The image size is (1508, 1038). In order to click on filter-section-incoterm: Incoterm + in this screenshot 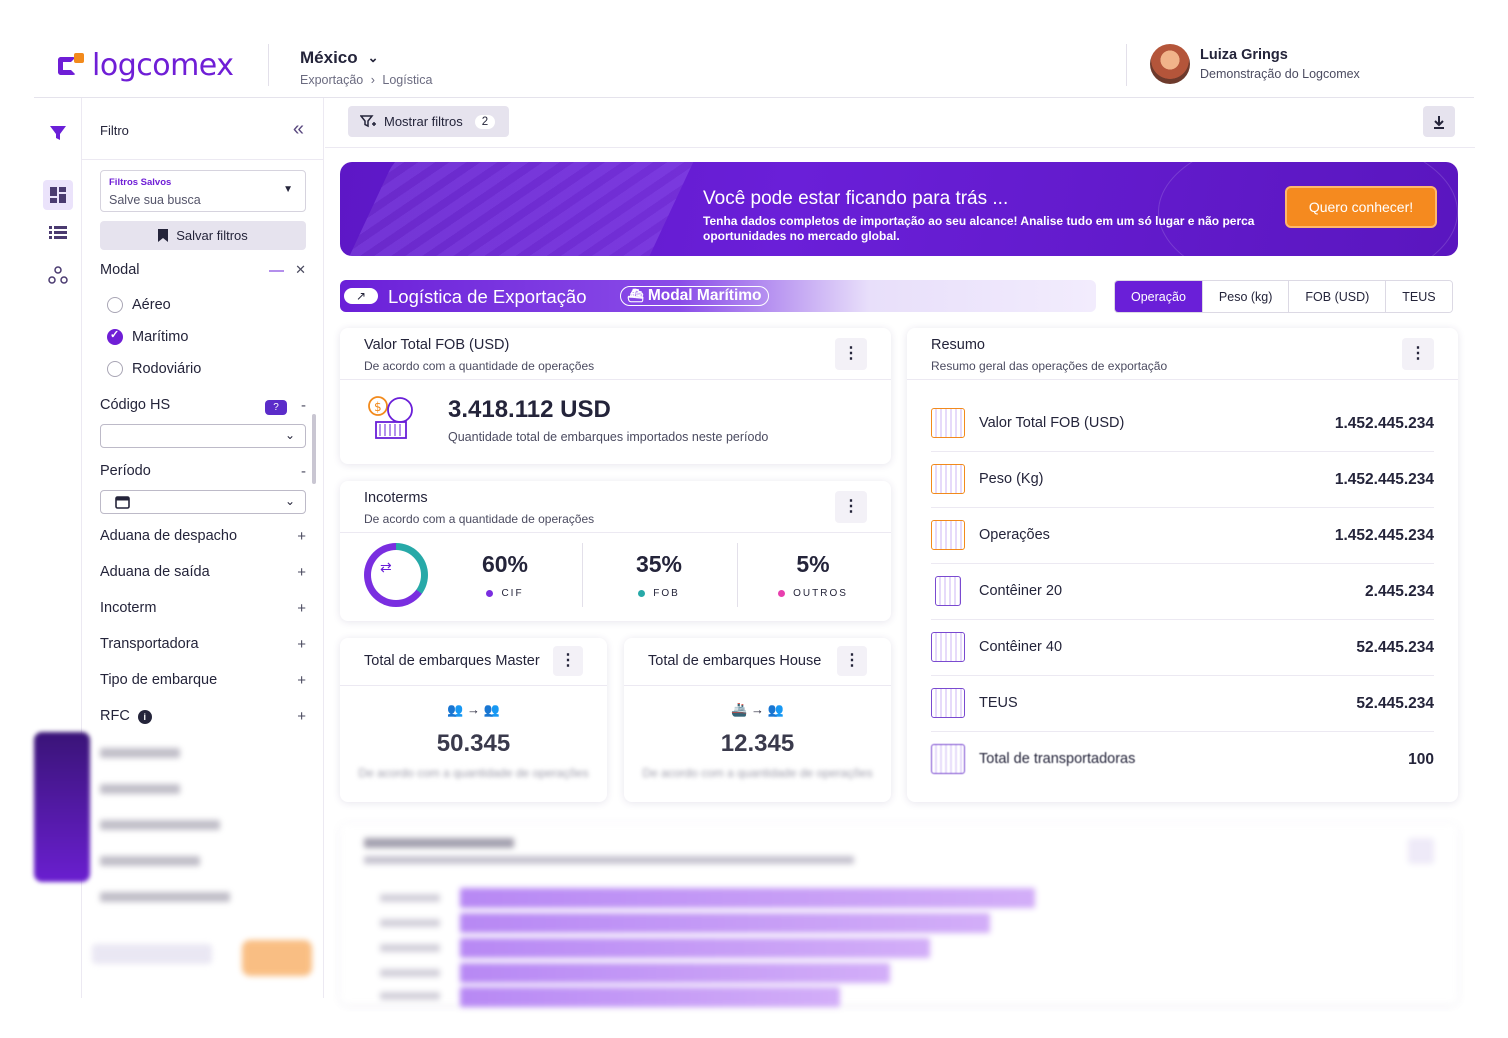, I will do `click(203, 608)`.